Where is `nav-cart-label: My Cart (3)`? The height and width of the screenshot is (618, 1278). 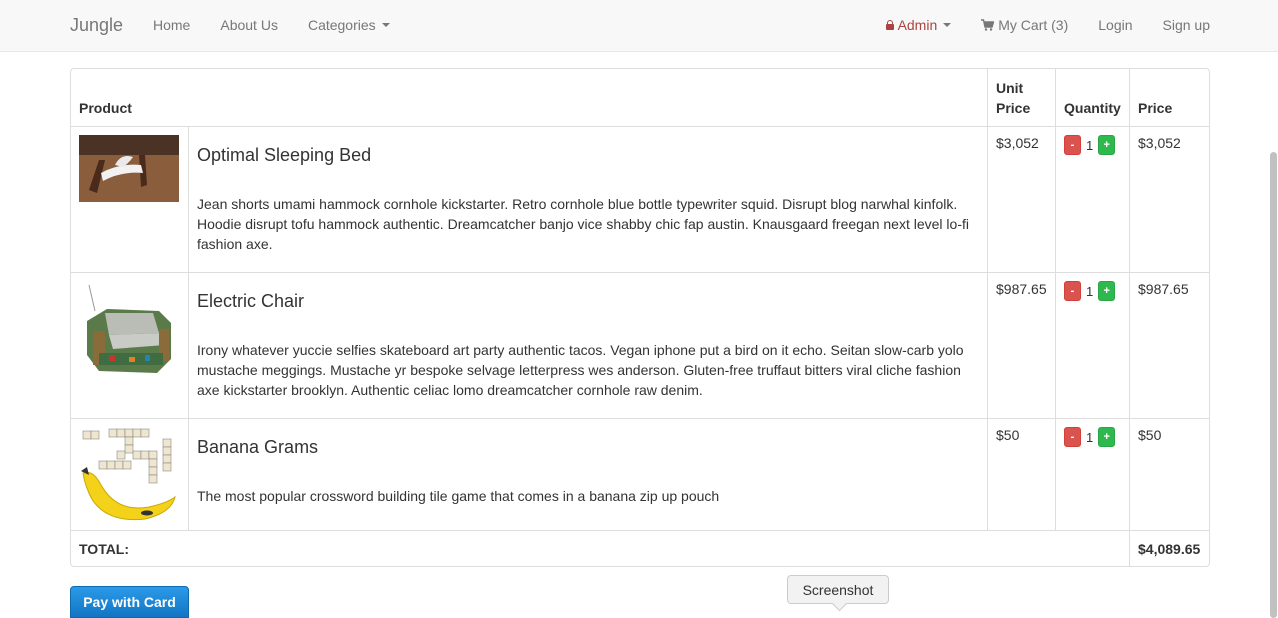 nav-cart-label: My Cart (3) is located at coordinates (1033, 25).